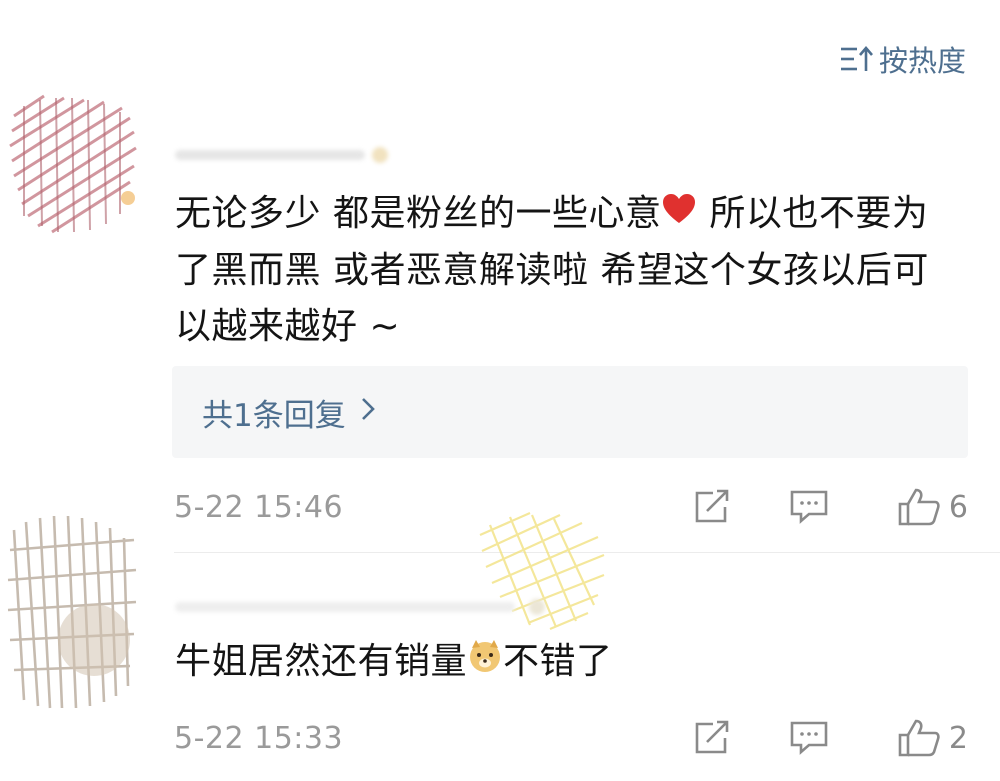 This screenshot has height=781, width=1000. I want to click on sort-icon, so click(856, 59).